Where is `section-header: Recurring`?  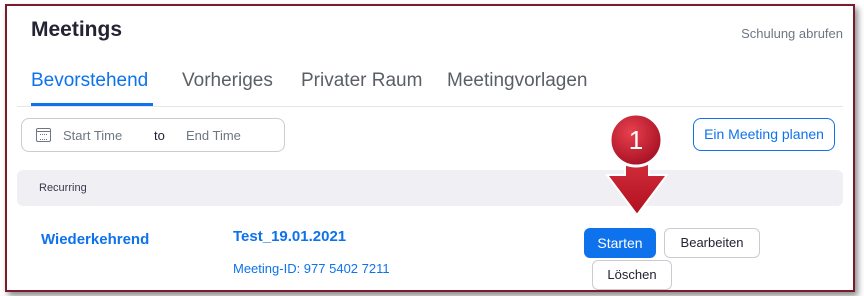 section-header: Recurring is located at coordinates (430, 188).